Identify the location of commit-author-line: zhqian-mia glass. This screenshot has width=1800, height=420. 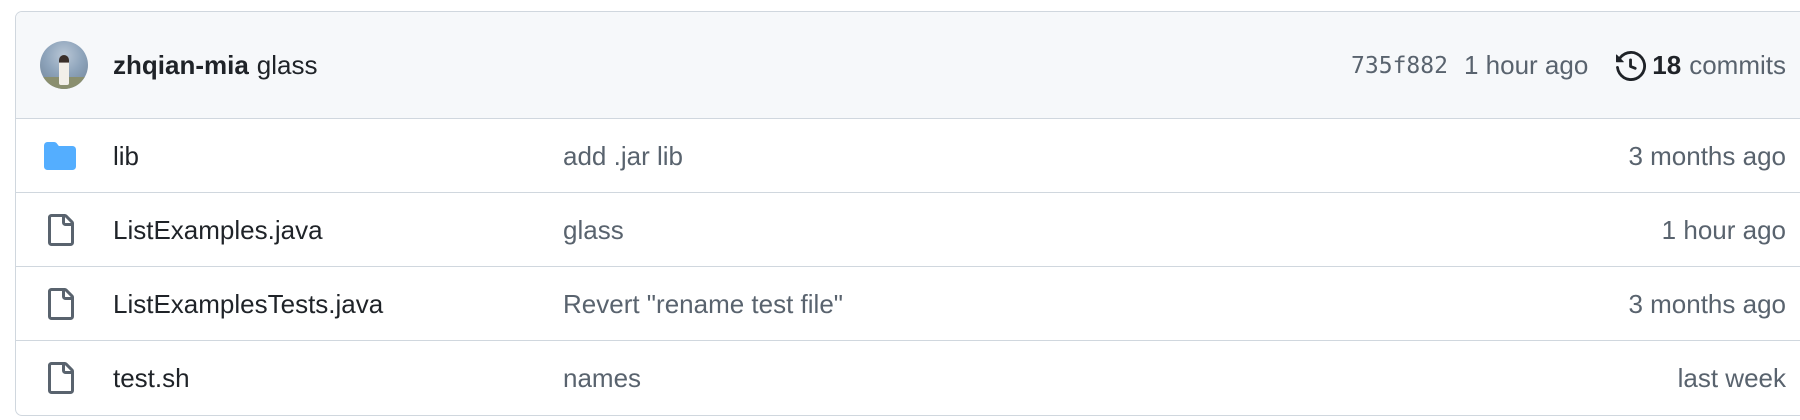
(215, 65).